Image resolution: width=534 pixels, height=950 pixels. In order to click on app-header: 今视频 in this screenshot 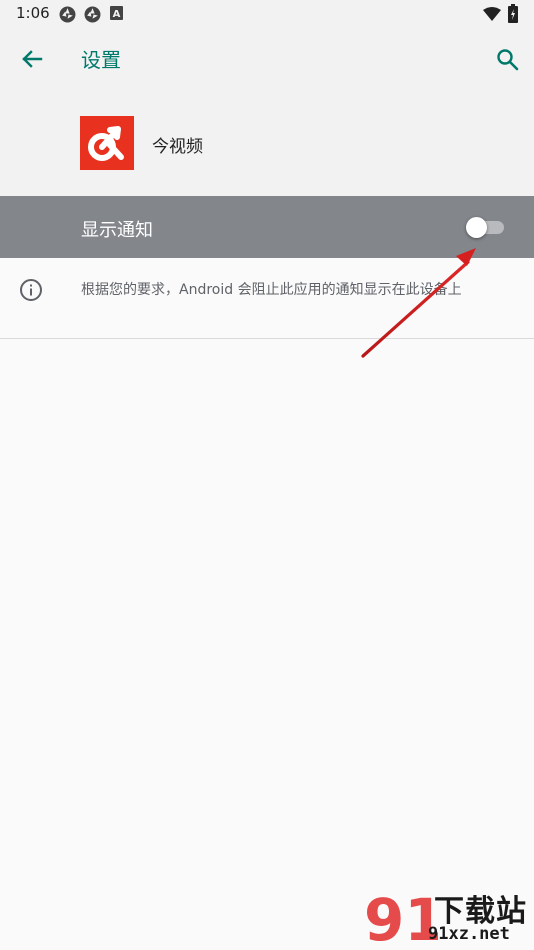, I will do `click(267, 143)`.